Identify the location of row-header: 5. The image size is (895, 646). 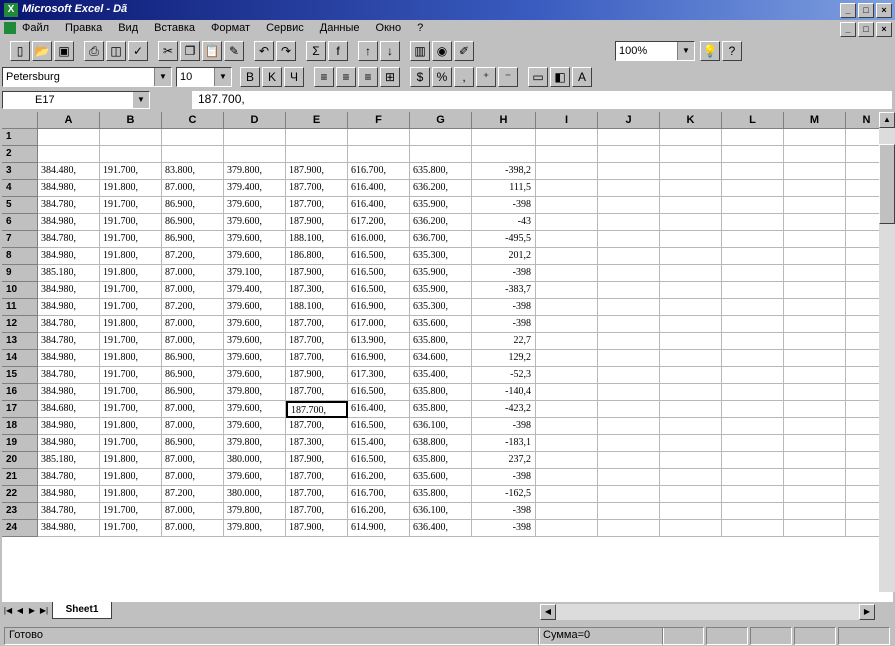
(20, 205).